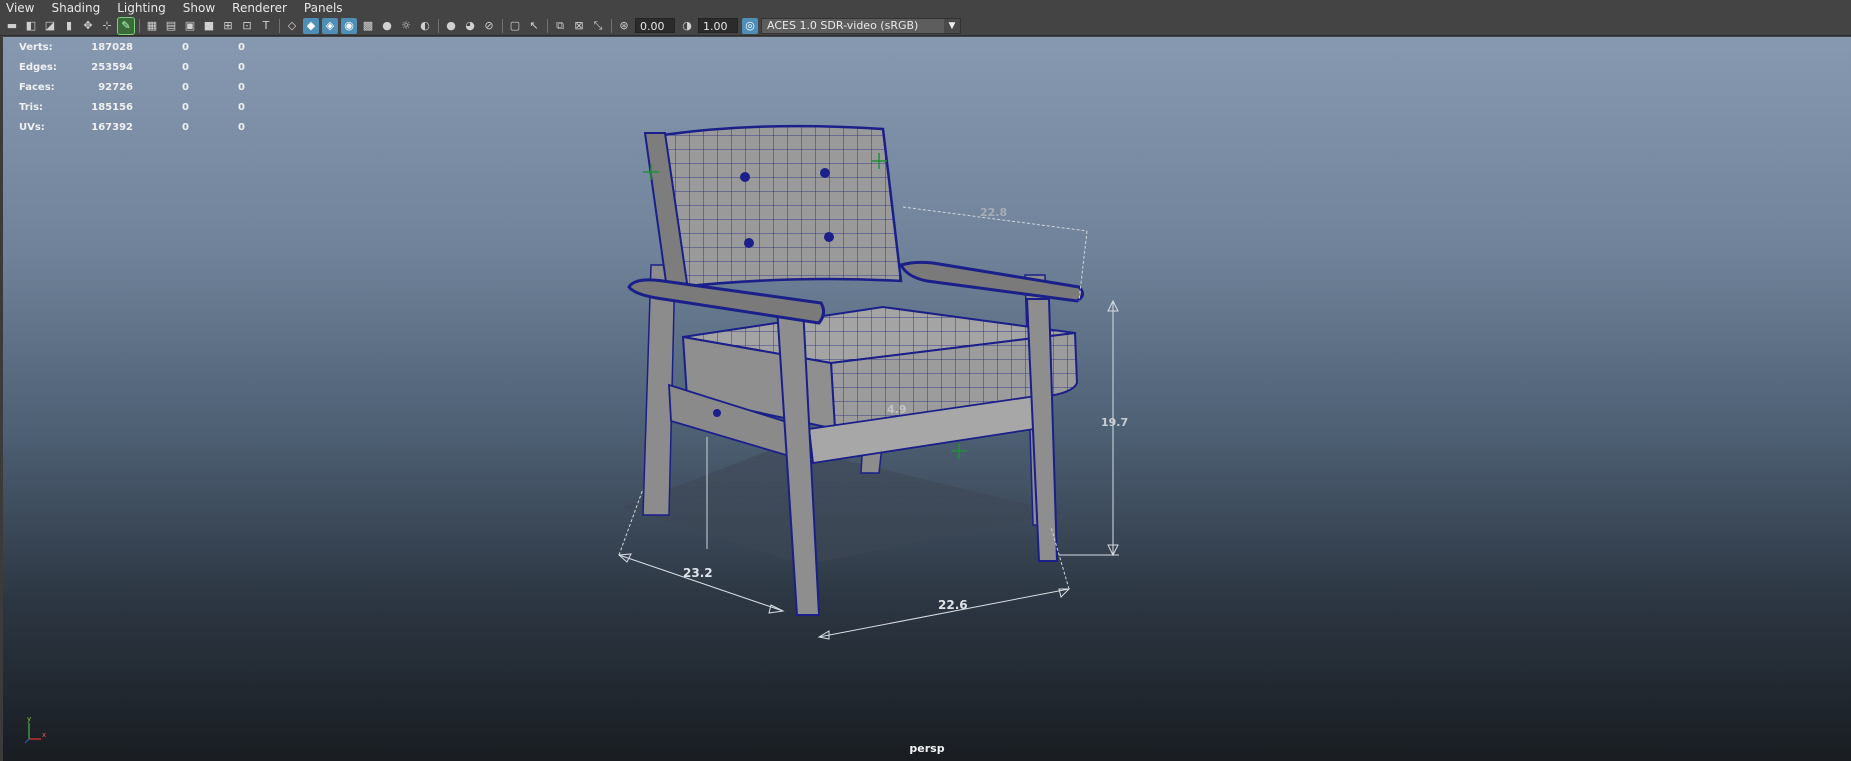 The height and width of the screenshot is (761, 1851). What do you see at coordinates (927, 748) in the screenshot?
I see `camera-name-label: persp` at bounding box center [927, 748].